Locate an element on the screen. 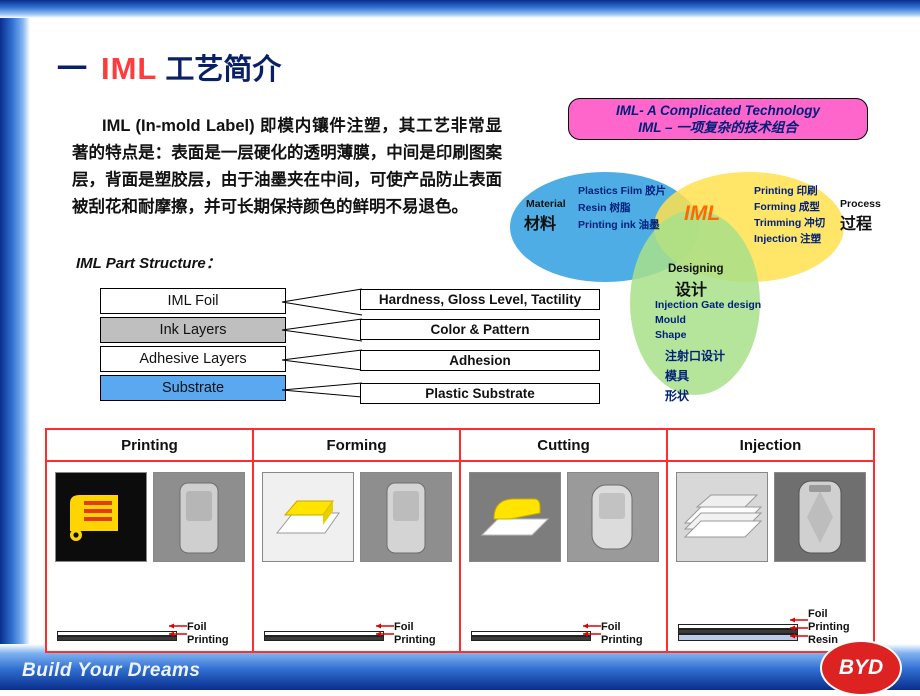 Image resolution: width=920 pixels, height=696 pixels. venn-process-item-0: Printing 印刷 is located at coordinates (786, 191).